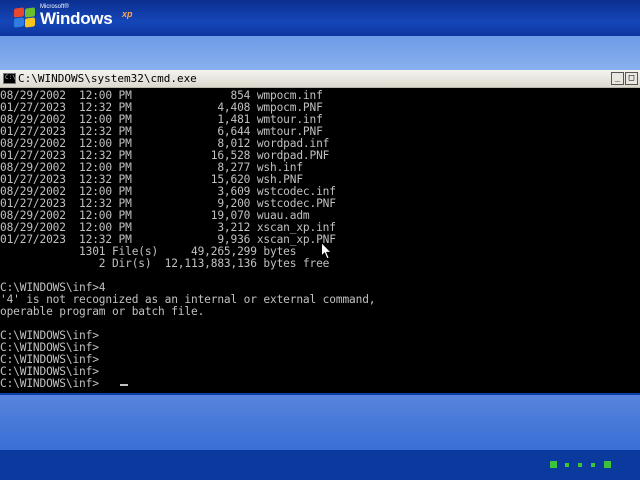 Image resolution: width=640 pixels, height=480 pixels. Describe the element at coordinates (25, 17) in the screenshot. I see `windows-flag-icon` at that location.